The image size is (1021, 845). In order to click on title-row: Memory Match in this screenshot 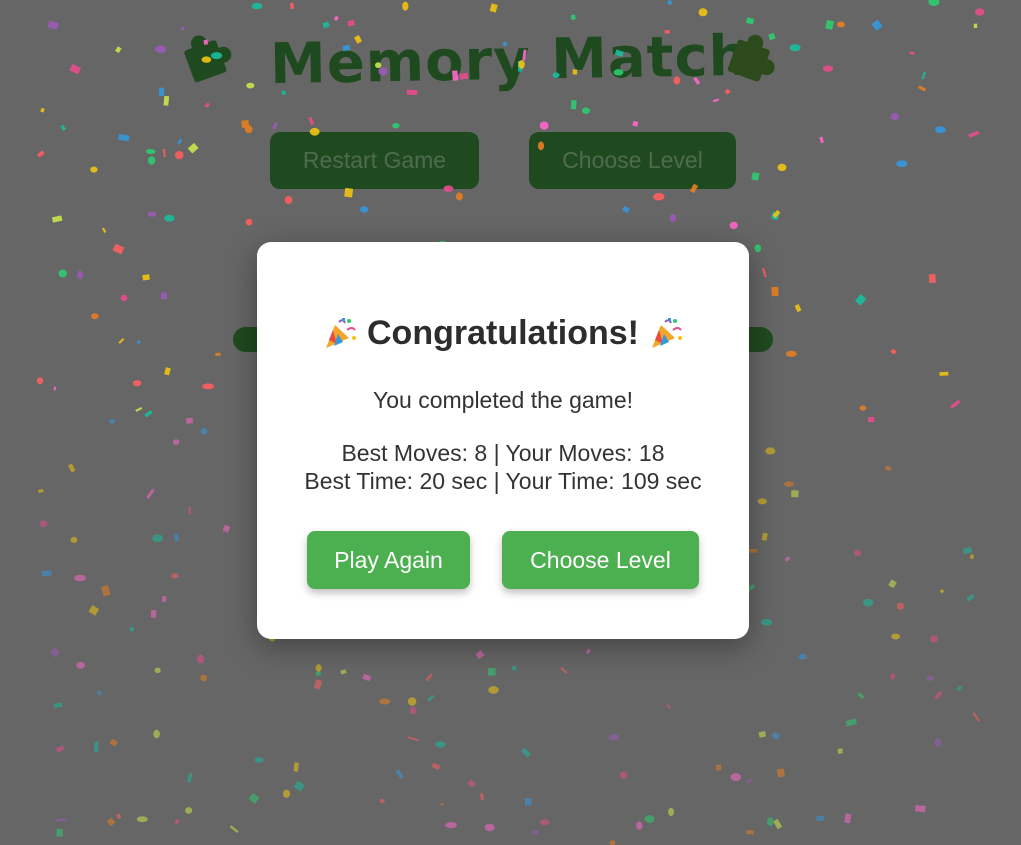, I will do `click(480, 62)`.